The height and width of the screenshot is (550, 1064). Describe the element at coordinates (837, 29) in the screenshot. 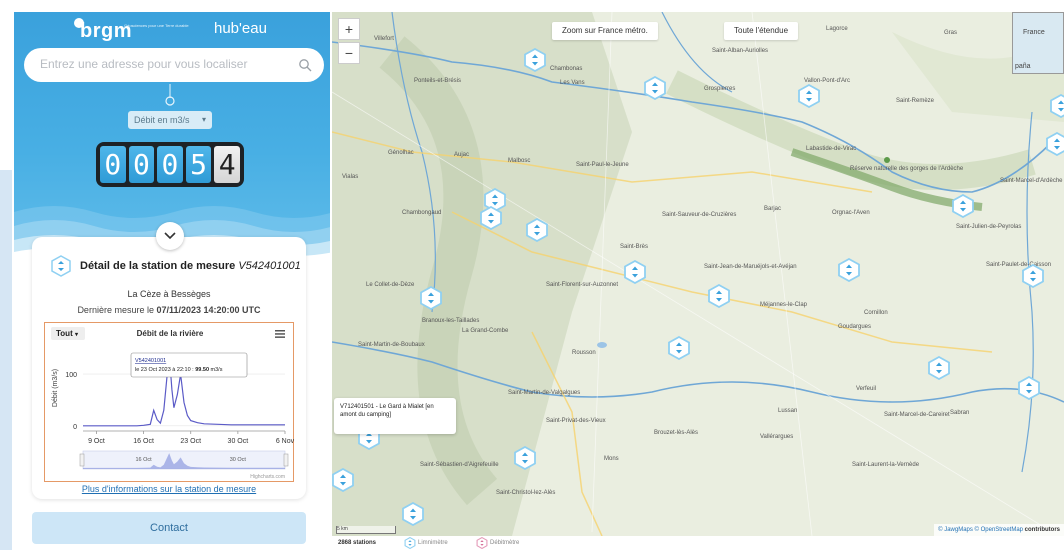

I see `map-place-label: Lagorce` at that location.